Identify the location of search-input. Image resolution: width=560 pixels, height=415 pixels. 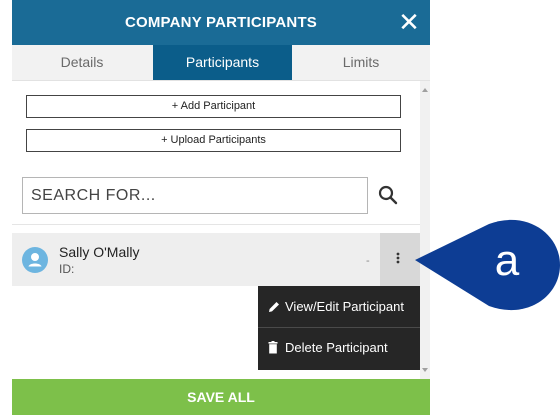
(195, 195).